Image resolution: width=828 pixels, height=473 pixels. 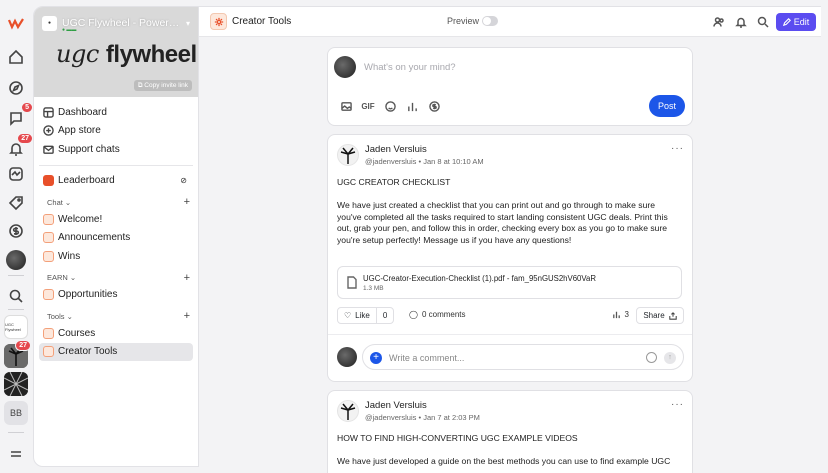 I want to click on bell-icon, so click(x=741, y=21).